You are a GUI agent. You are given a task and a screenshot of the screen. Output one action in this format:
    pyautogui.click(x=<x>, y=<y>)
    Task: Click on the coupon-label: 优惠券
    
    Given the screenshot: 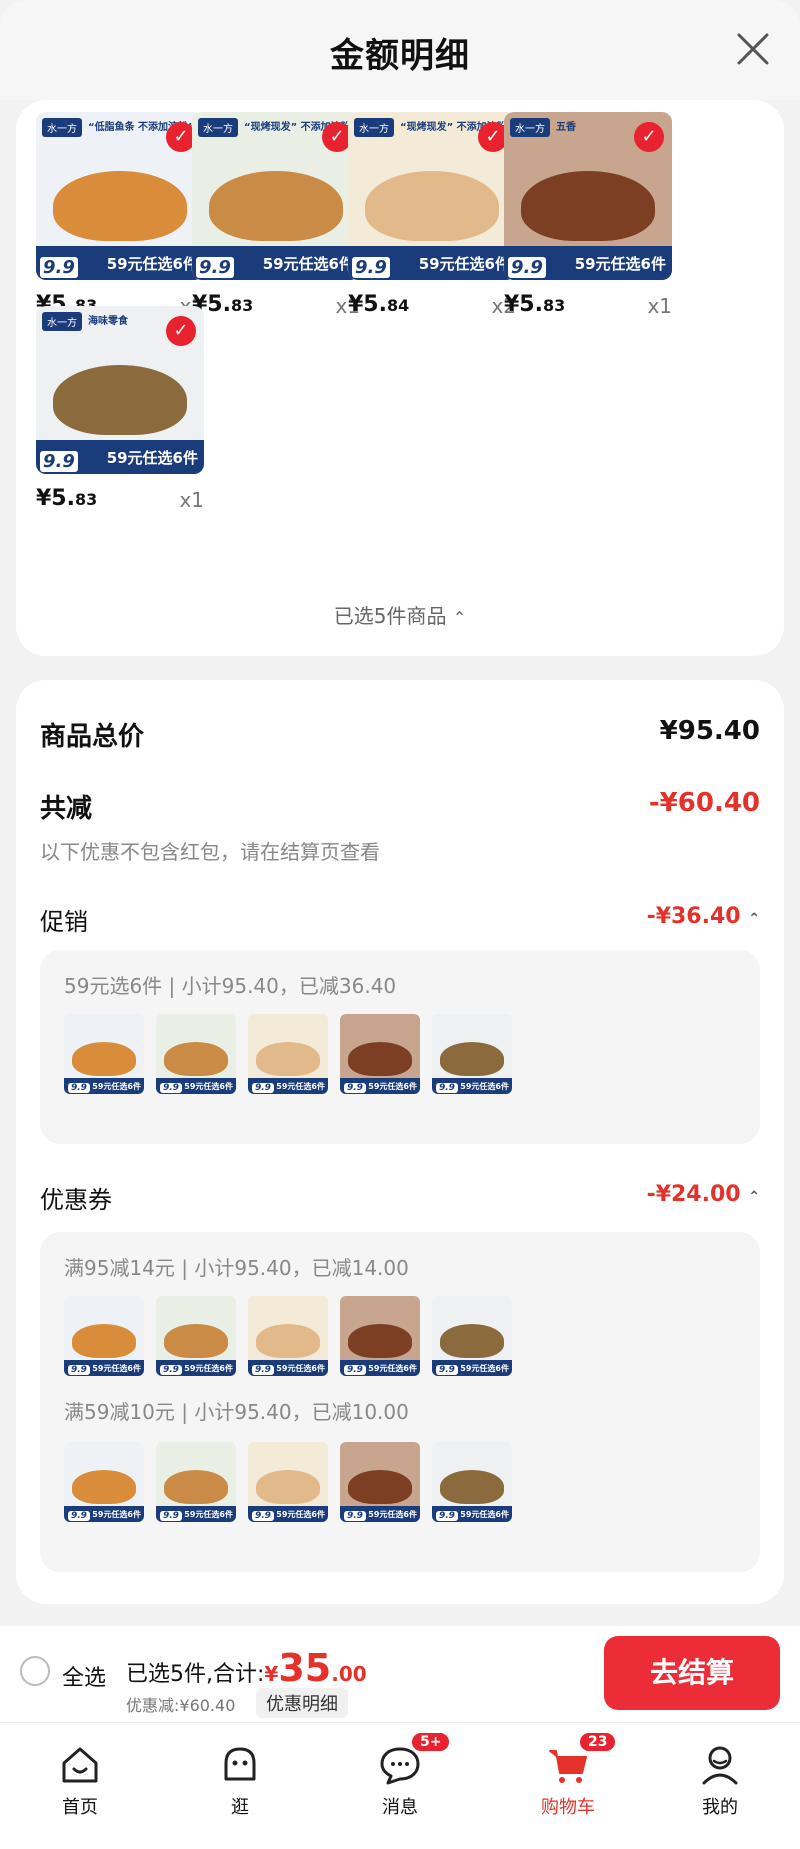 What is the action you would take?
    pyautogui.click(x=76, y=1200)
    